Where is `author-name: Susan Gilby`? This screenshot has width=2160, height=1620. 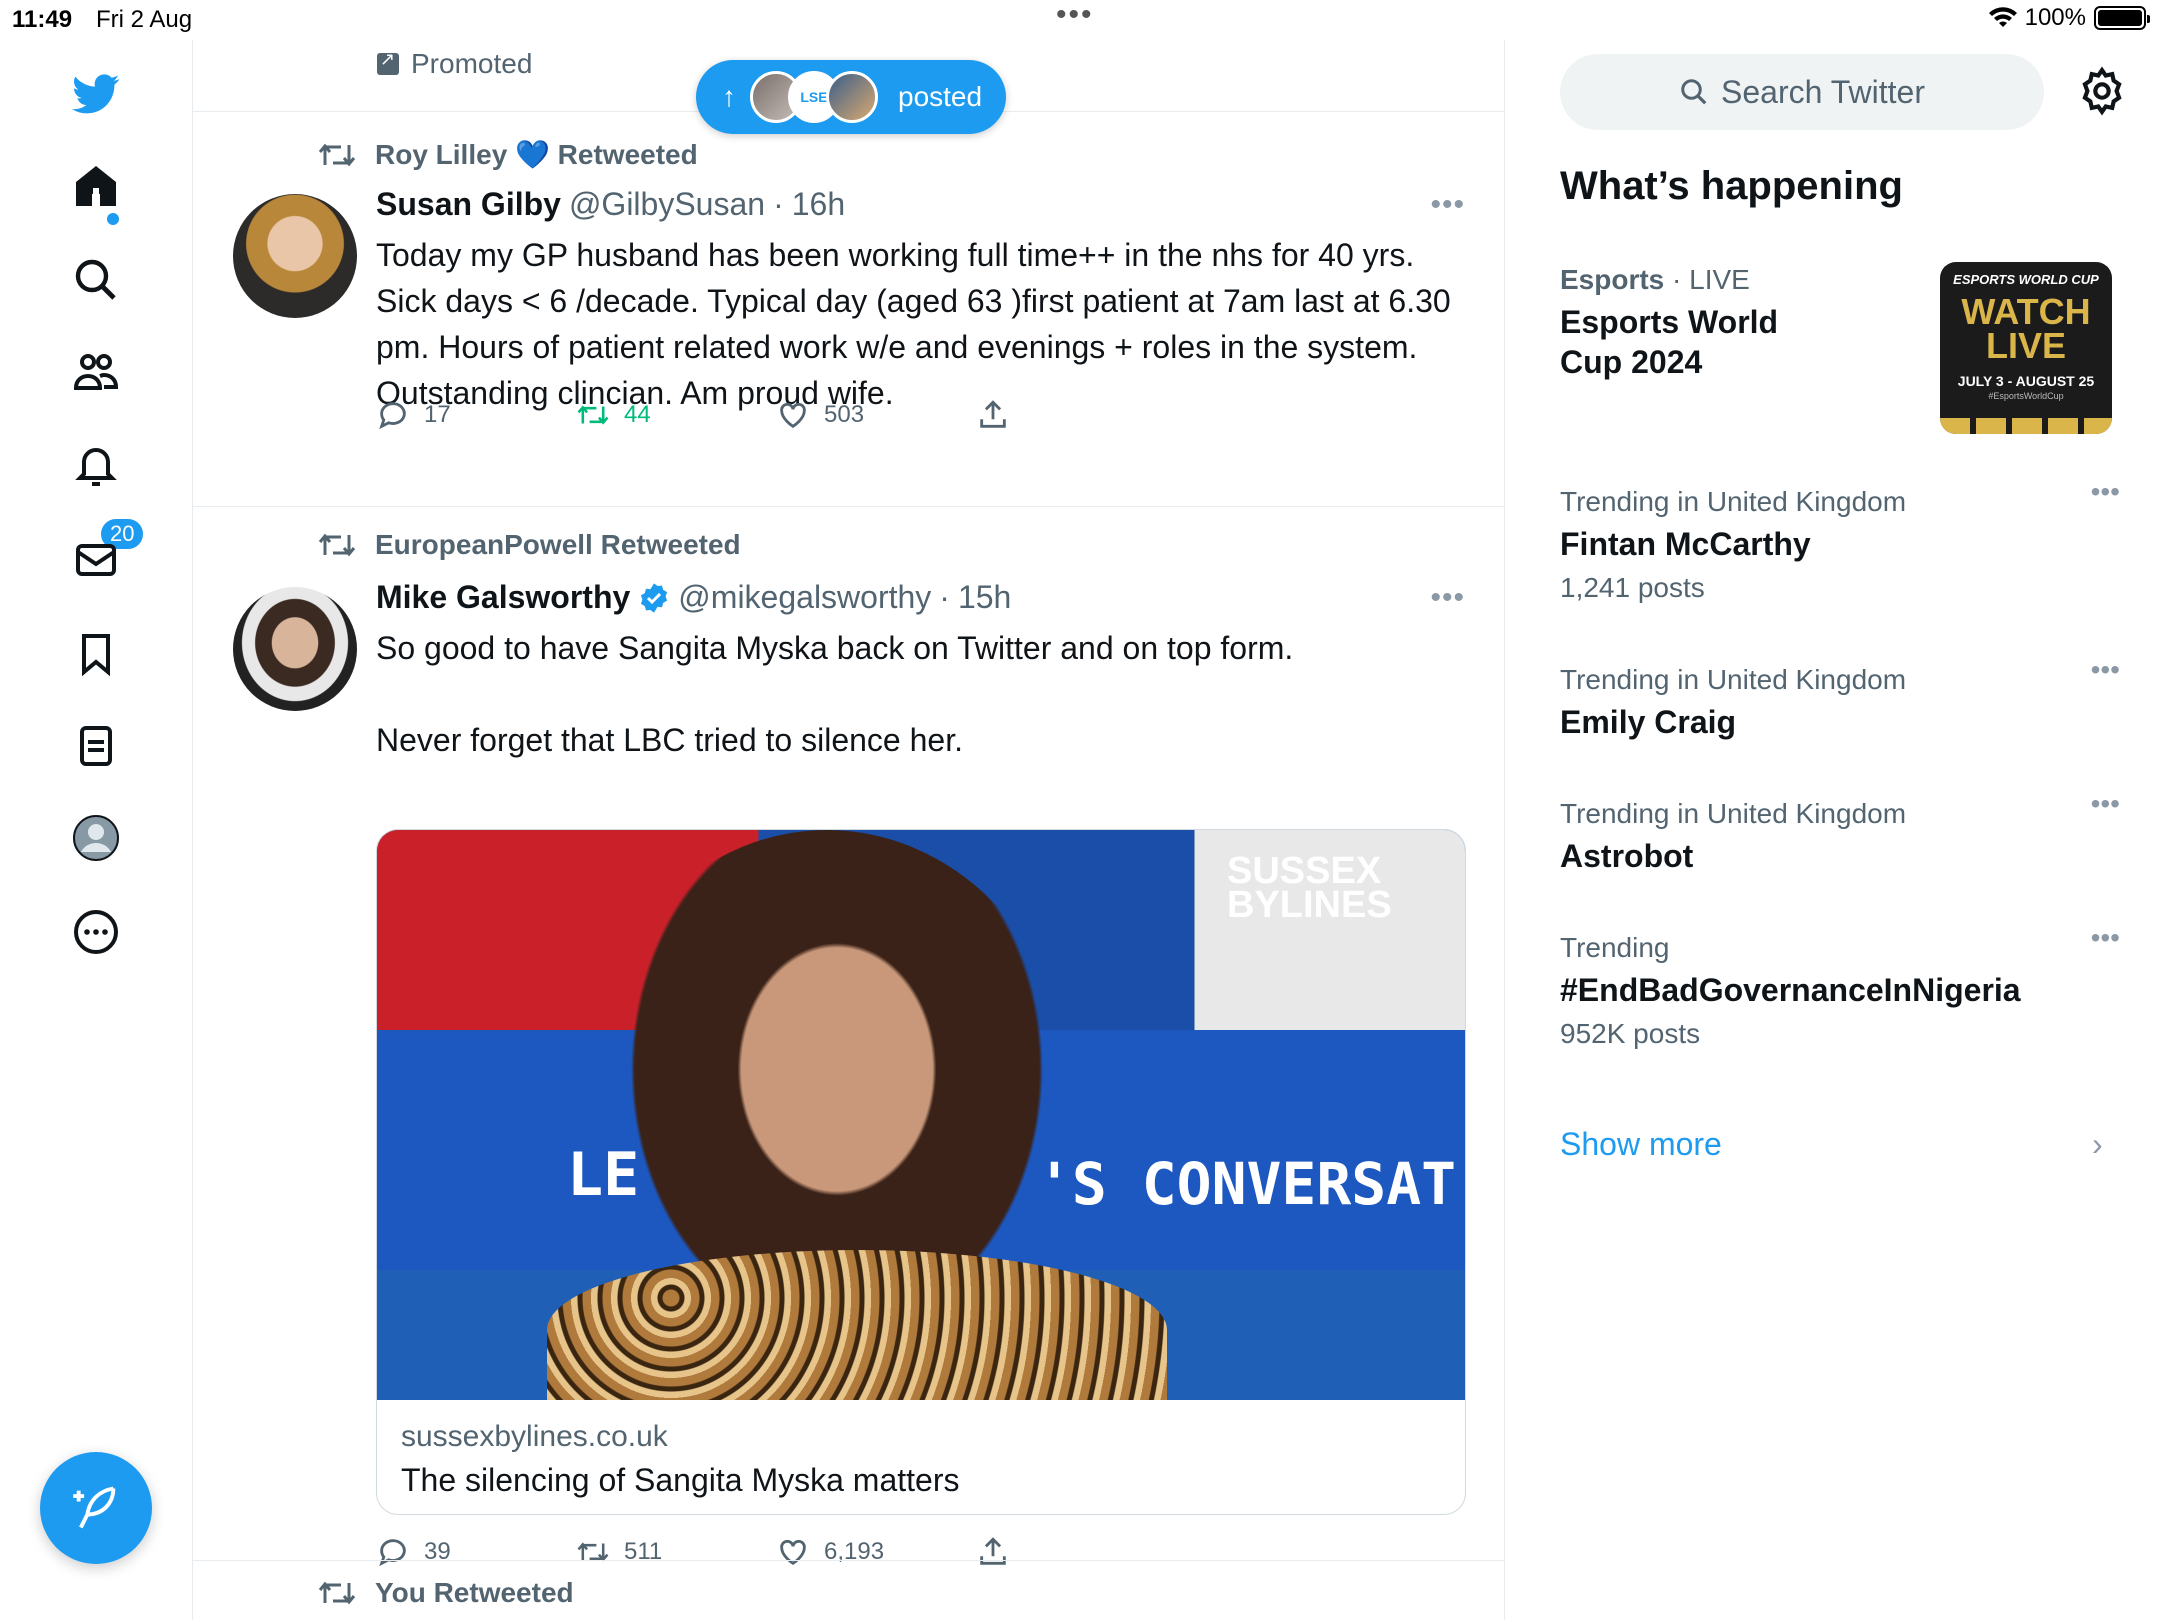 author-name: Susan Gilby is located at coordinates (468, 204).